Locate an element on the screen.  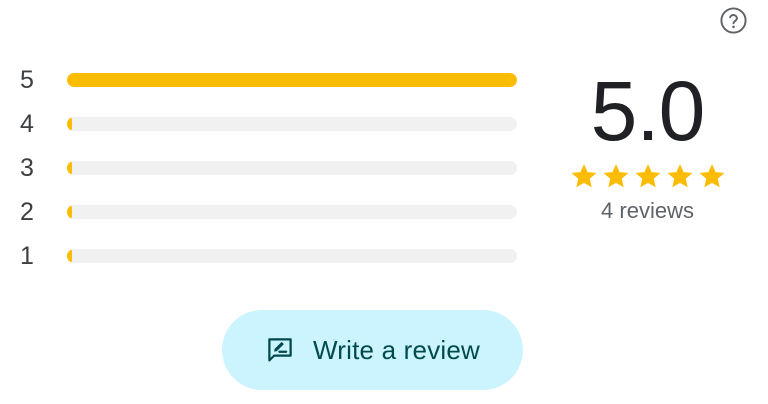
rating-label: 4 is located at coordinates (27, 124).